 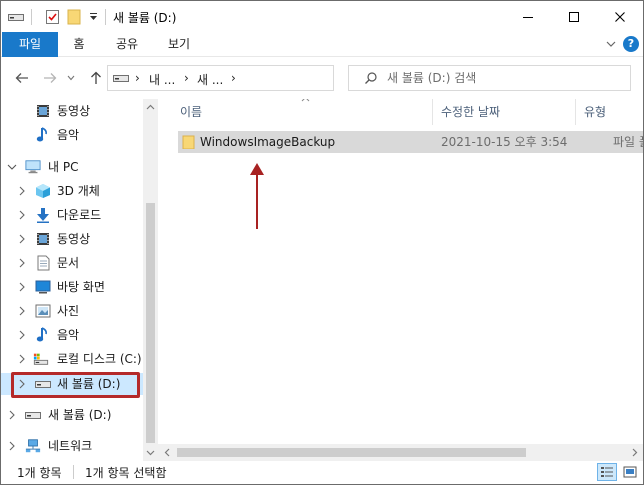 I want to click on sidebar-item-network: 네트워크, so click(x=72, y=446).